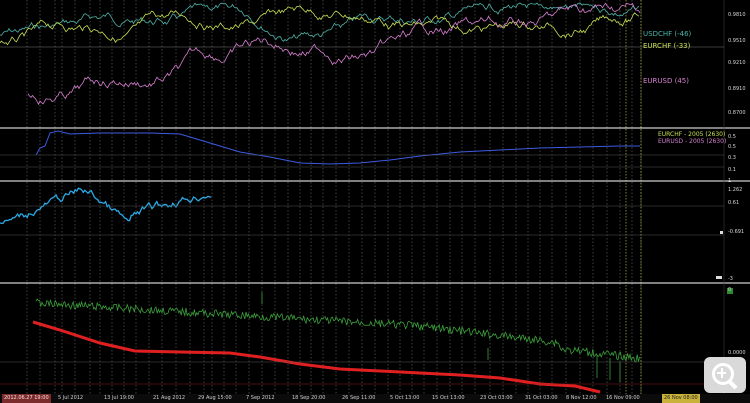 The width and height of the screenshot is (750, 403). What do you see at coordinates (337, 330) in the screenshot?
I see `equity-line` at bounding box center [337, 330].